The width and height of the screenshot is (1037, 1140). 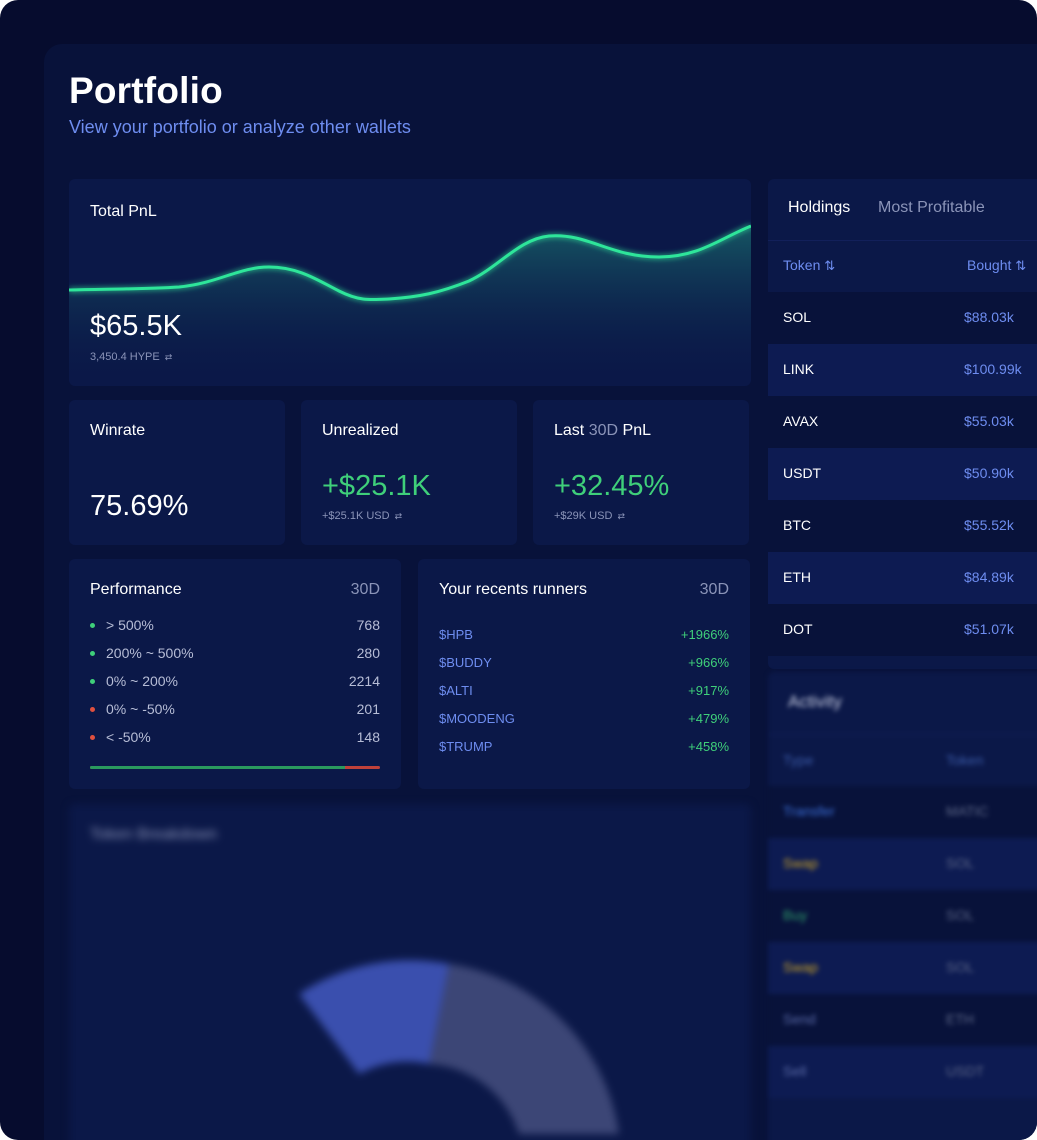 I want to click on performance-row: > 500% 768, so click(x=235, y=627).